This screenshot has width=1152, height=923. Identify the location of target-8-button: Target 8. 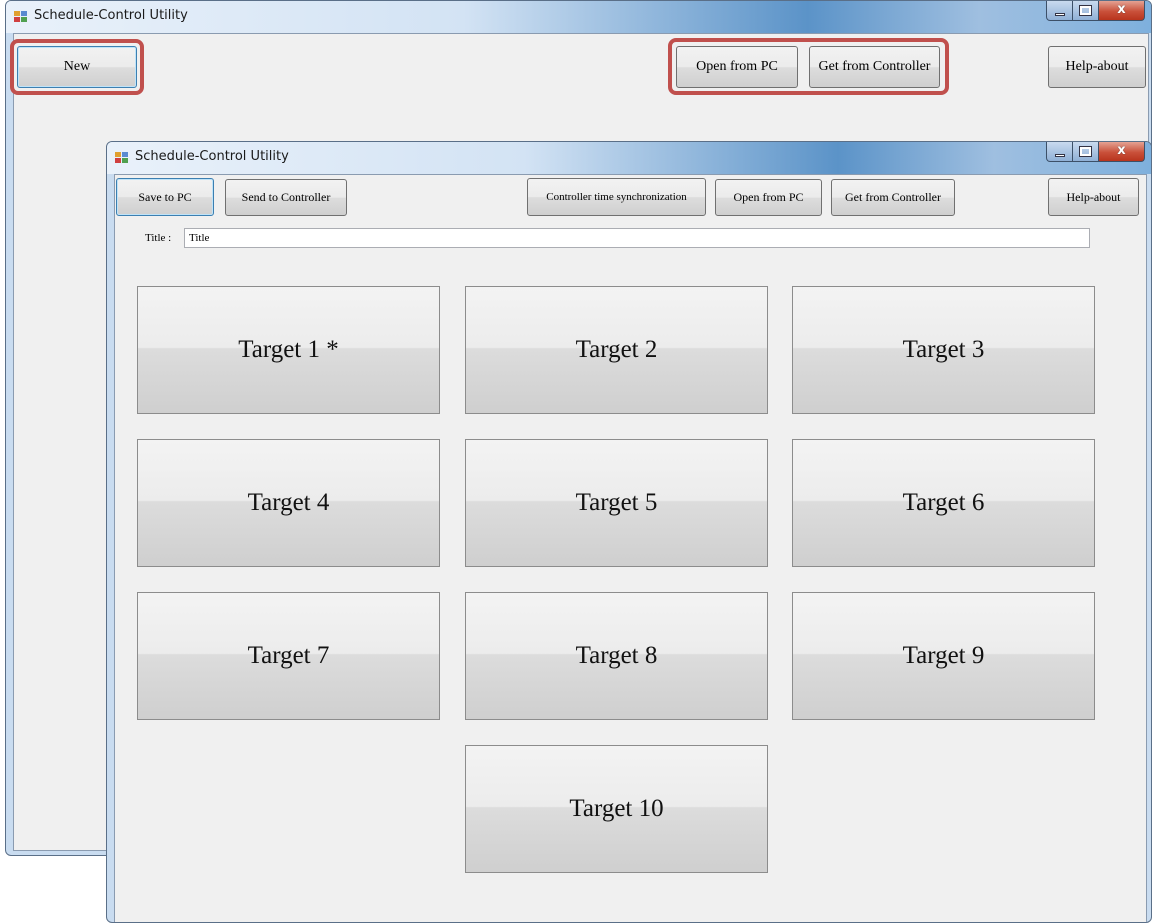
(616, 656).